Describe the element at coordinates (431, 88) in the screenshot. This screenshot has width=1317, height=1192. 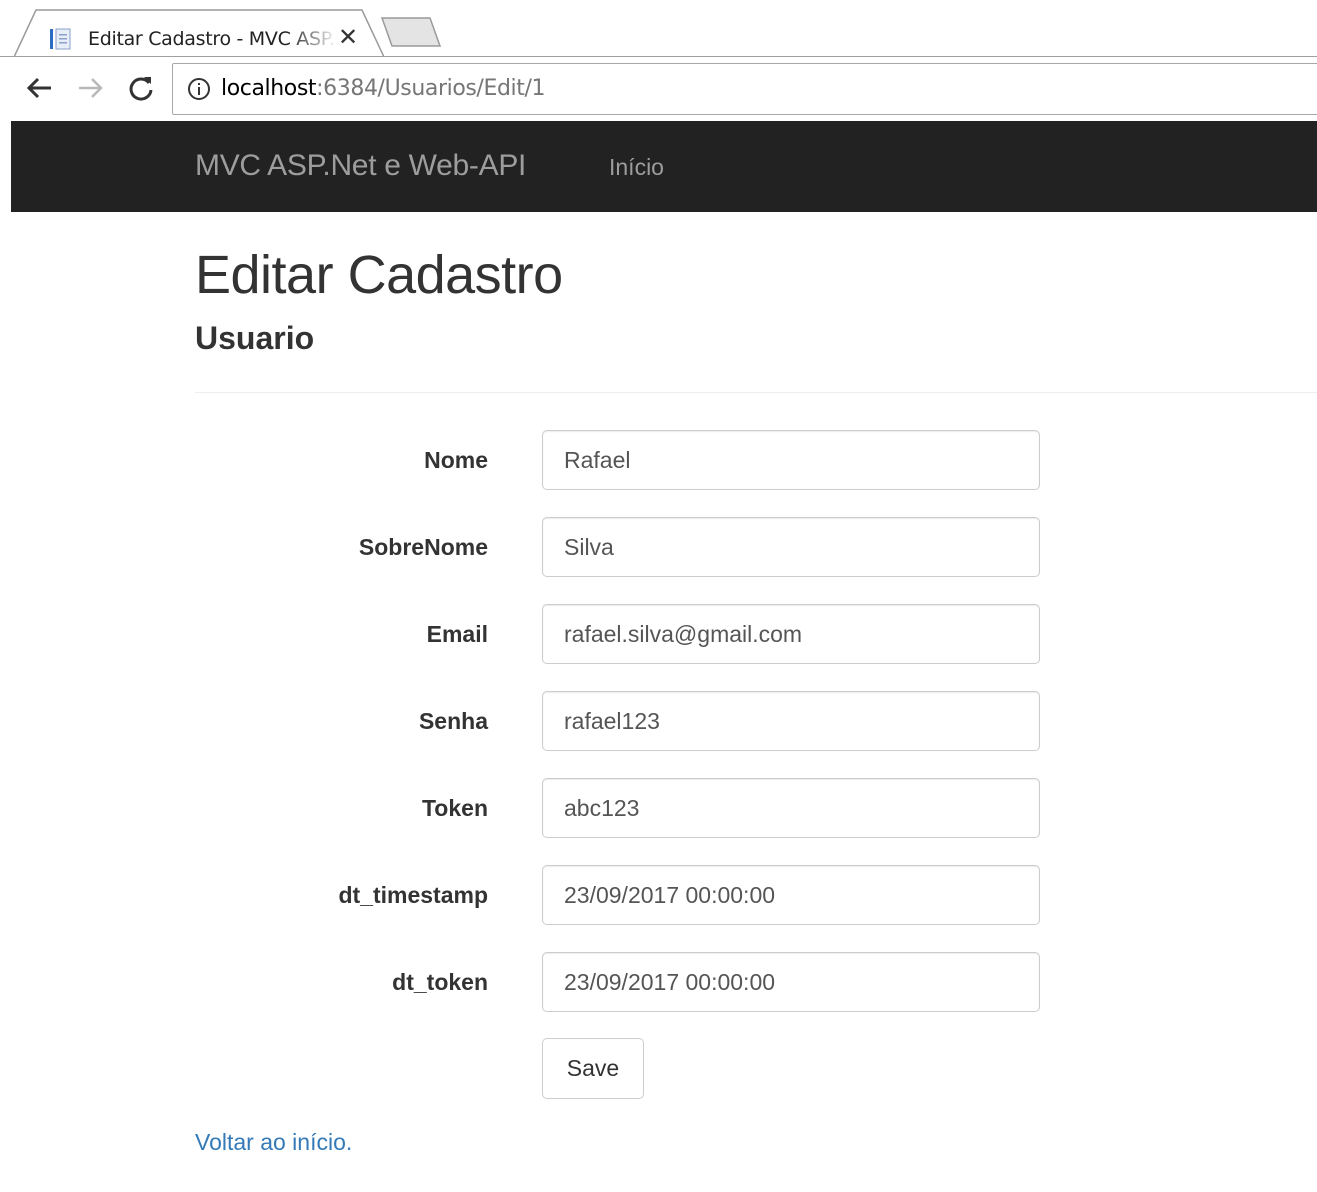
I see `url-path: :6384/Usuarios/Edit/1` at that location.